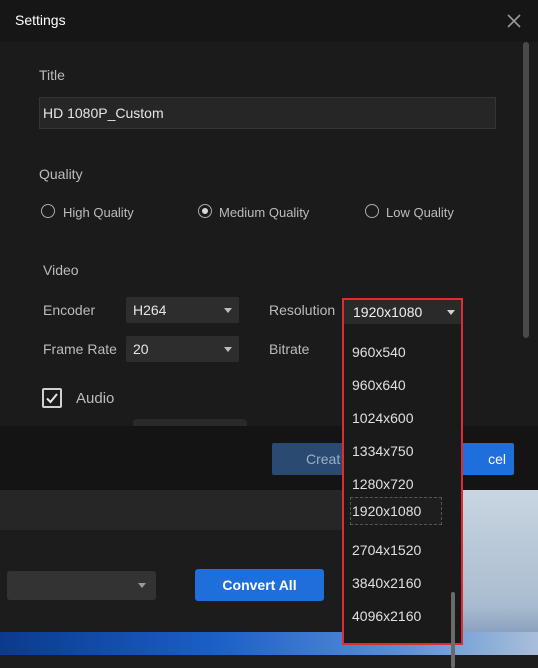  What do you see at coordinates (52, 75) in the screenshot?
I see `title-label: Title` at bounding box center [52, 75].